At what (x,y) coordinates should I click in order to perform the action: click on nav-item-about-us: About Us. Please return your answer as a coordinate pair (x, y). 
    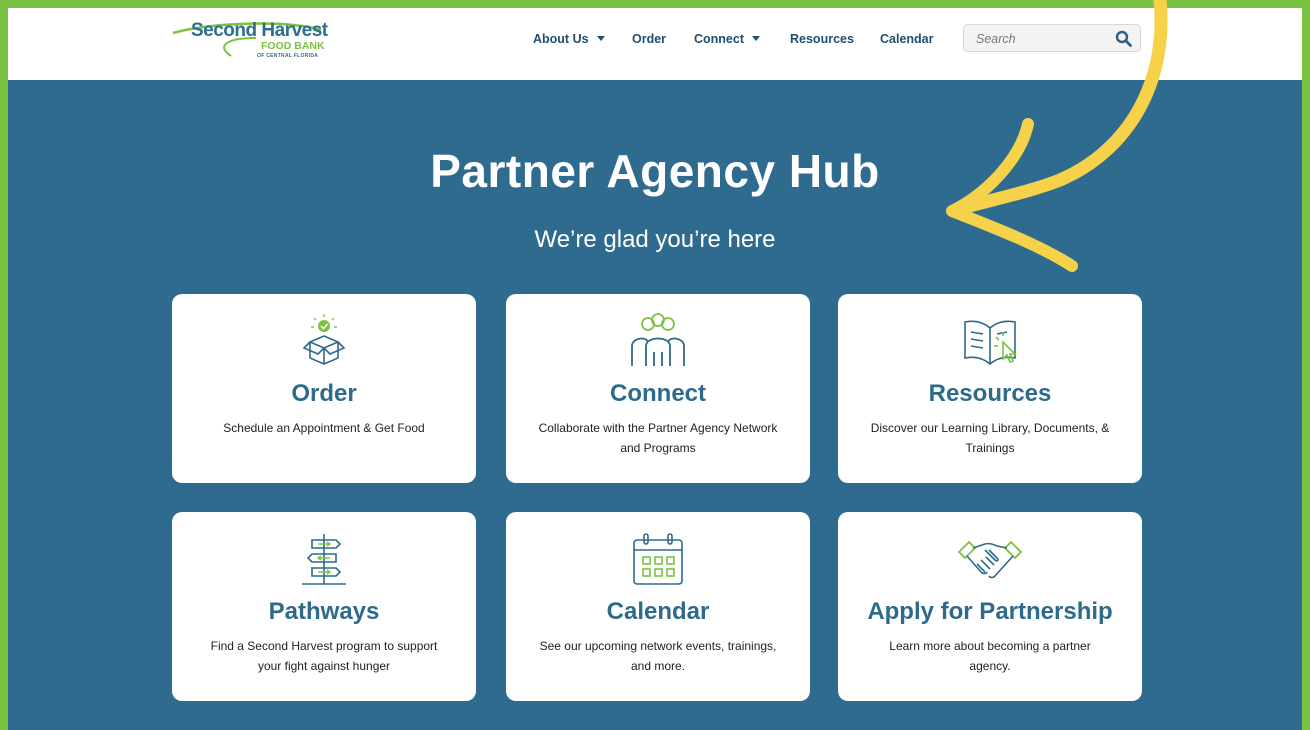
    Looking at the image, I should click on (569, 39).